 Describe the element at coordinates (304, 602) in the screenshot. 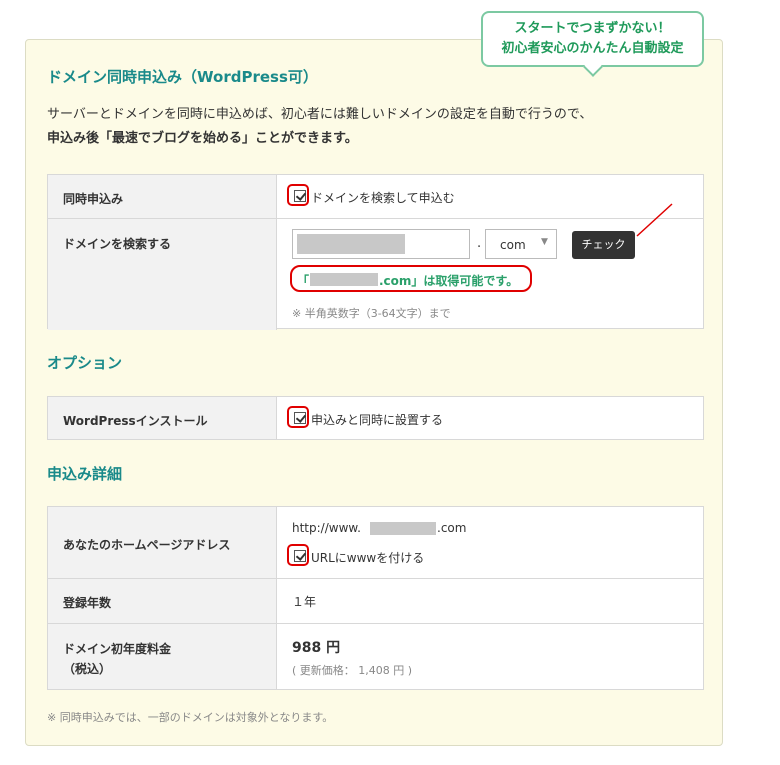

I see `years-value: １年` at that location.